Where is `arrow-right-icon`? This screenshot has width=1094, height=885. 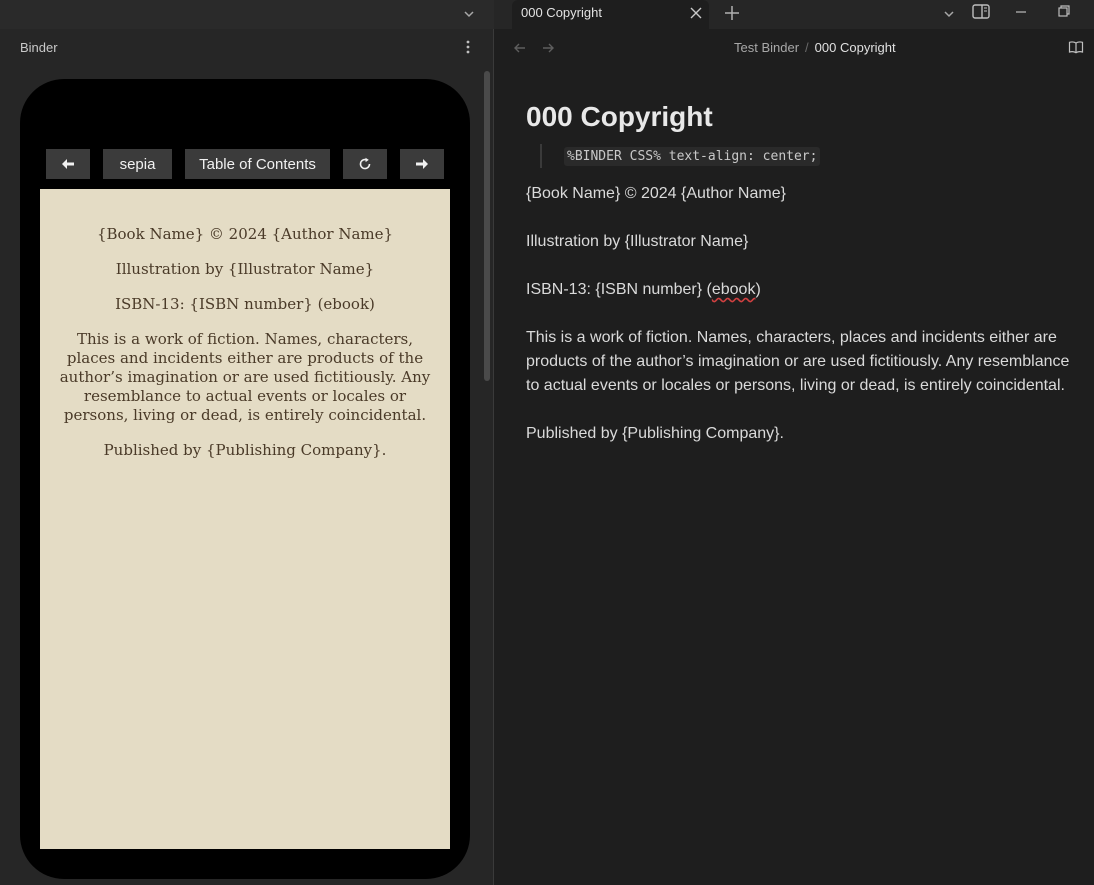 arrow-right-icon is located at coordinates (422, 164).